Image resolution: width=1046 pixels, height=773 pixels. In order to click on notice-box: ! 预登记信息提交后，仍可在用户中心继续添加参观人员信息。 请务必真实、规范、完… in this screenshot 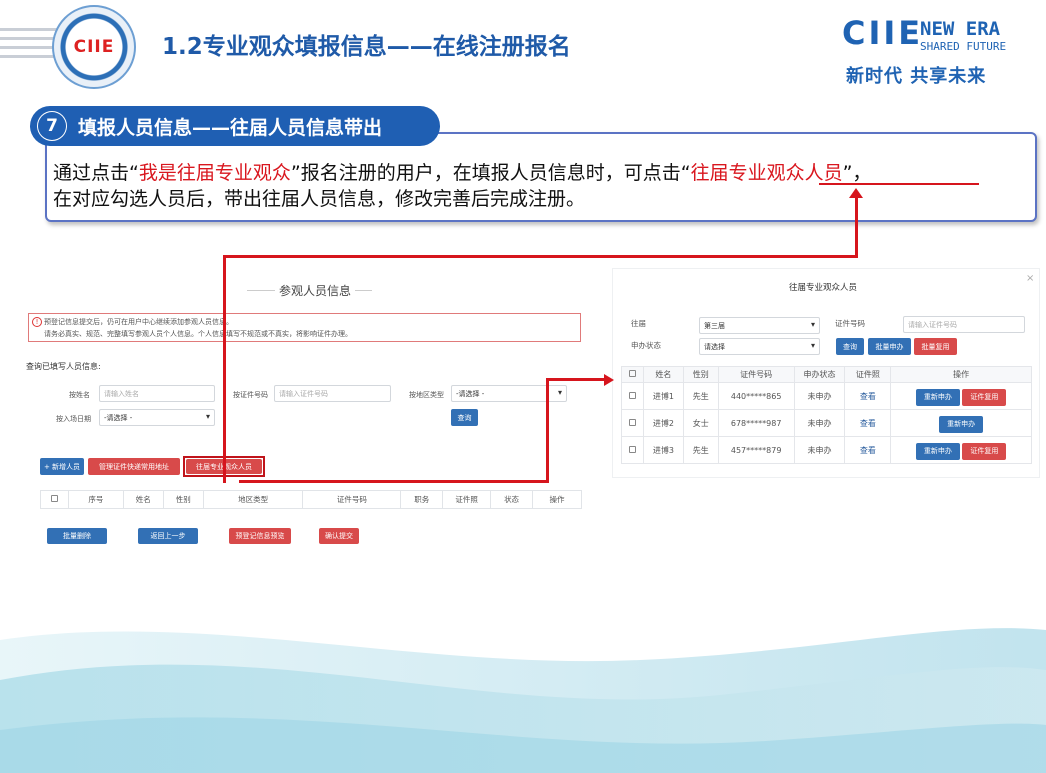, I will do `click(304, 327)`.